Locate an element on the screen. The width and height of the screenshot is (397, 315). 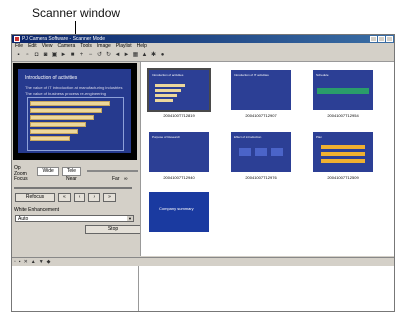
thumbnail-label: 2004100T712819 is located at coordinates (179, 115).